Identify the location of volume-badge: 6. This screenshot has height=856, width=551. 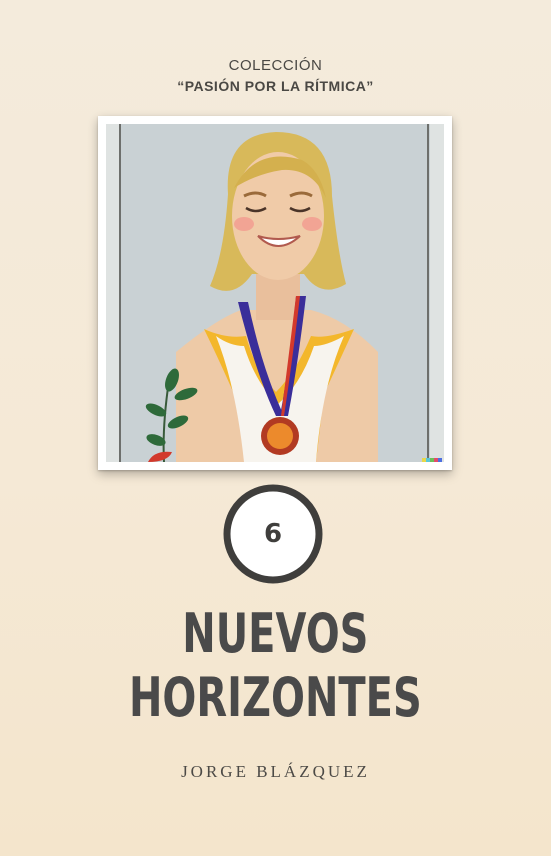
(273, 534).